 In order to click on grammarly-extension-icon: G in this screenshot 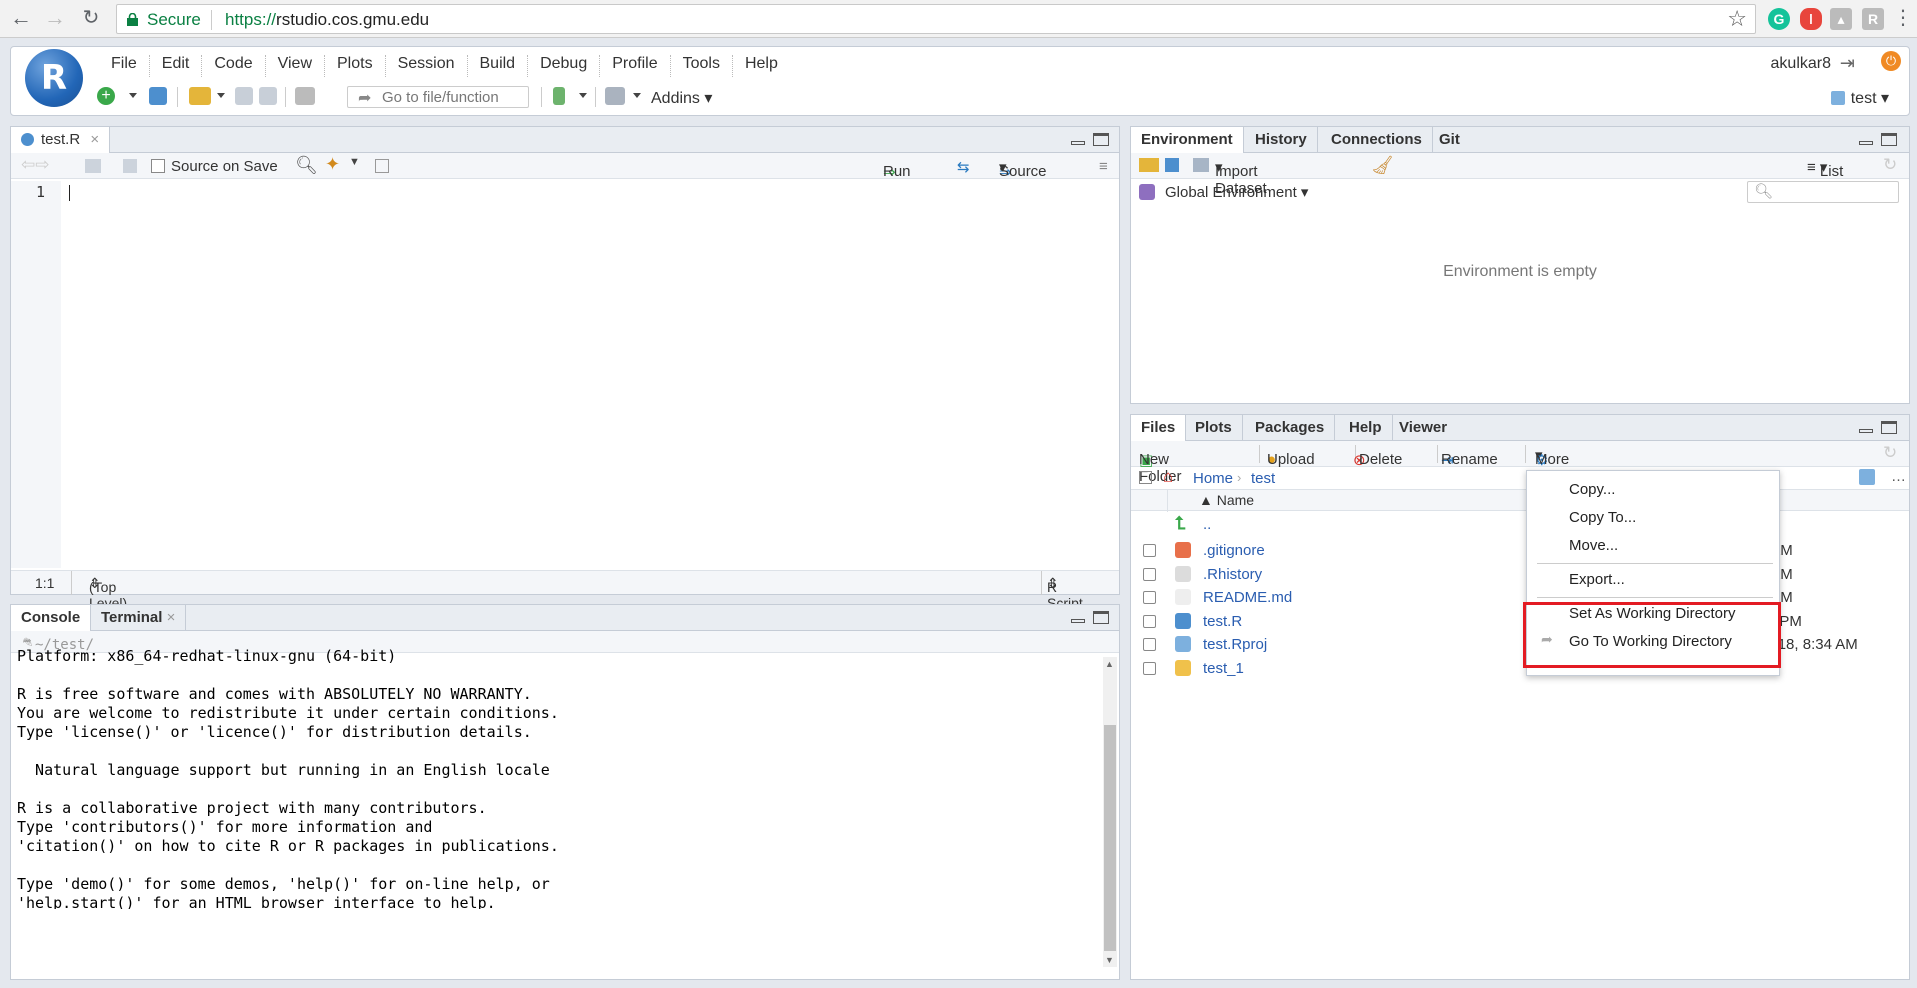, I will do `click(1779, 19)`.